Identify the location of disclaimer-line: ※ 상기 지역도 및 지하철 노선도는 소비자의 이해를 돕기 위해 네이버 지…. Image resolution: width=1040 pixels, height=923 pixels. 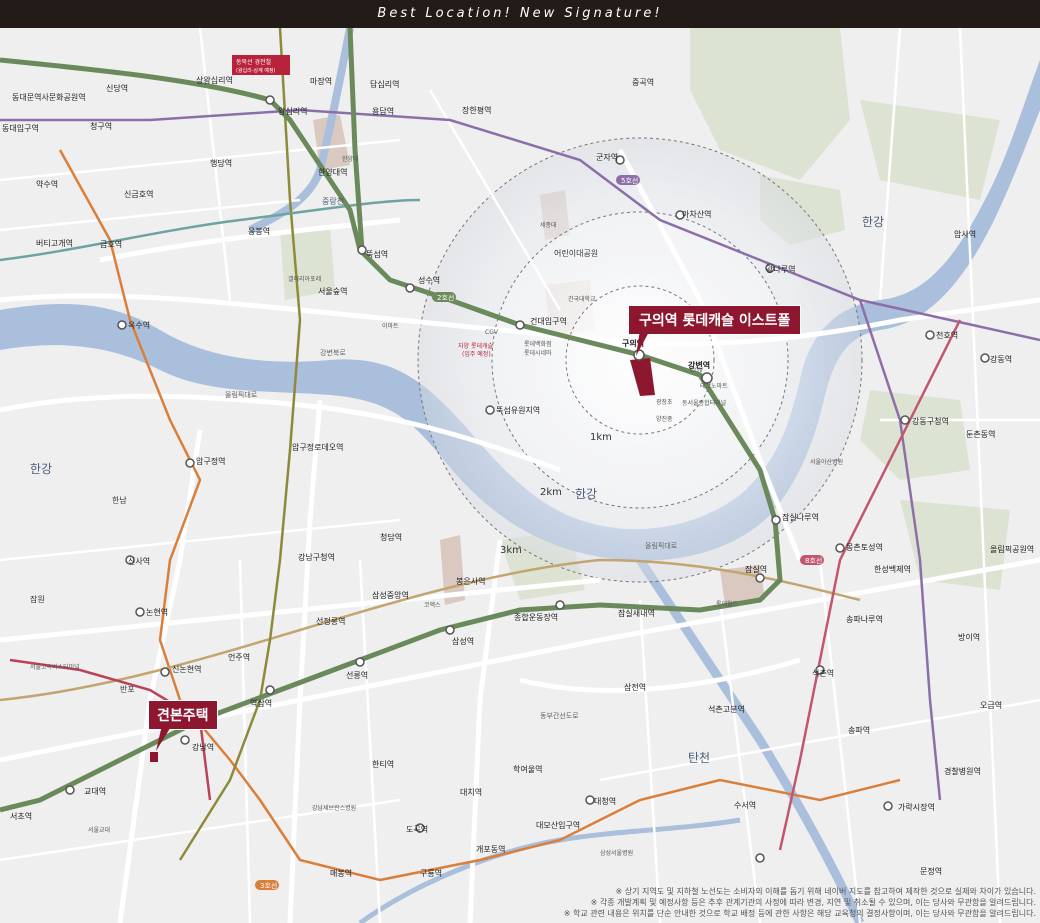
(825, 891).